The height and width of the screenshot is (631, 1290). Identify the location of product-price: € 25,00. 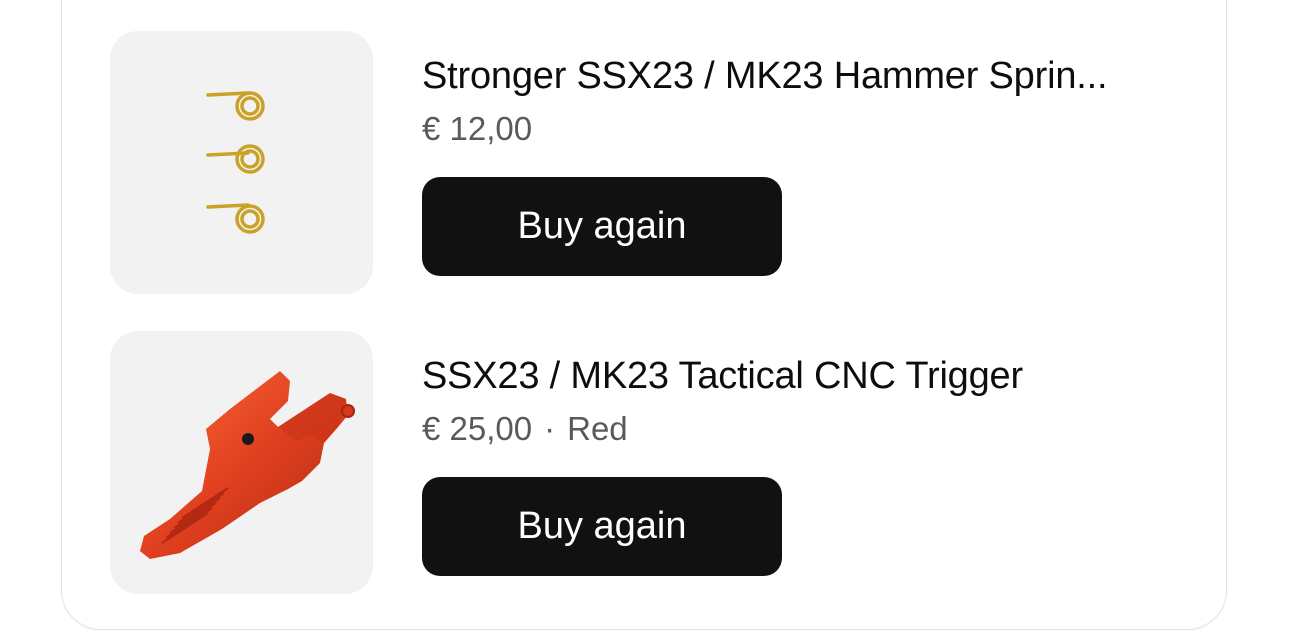
(477, 428).